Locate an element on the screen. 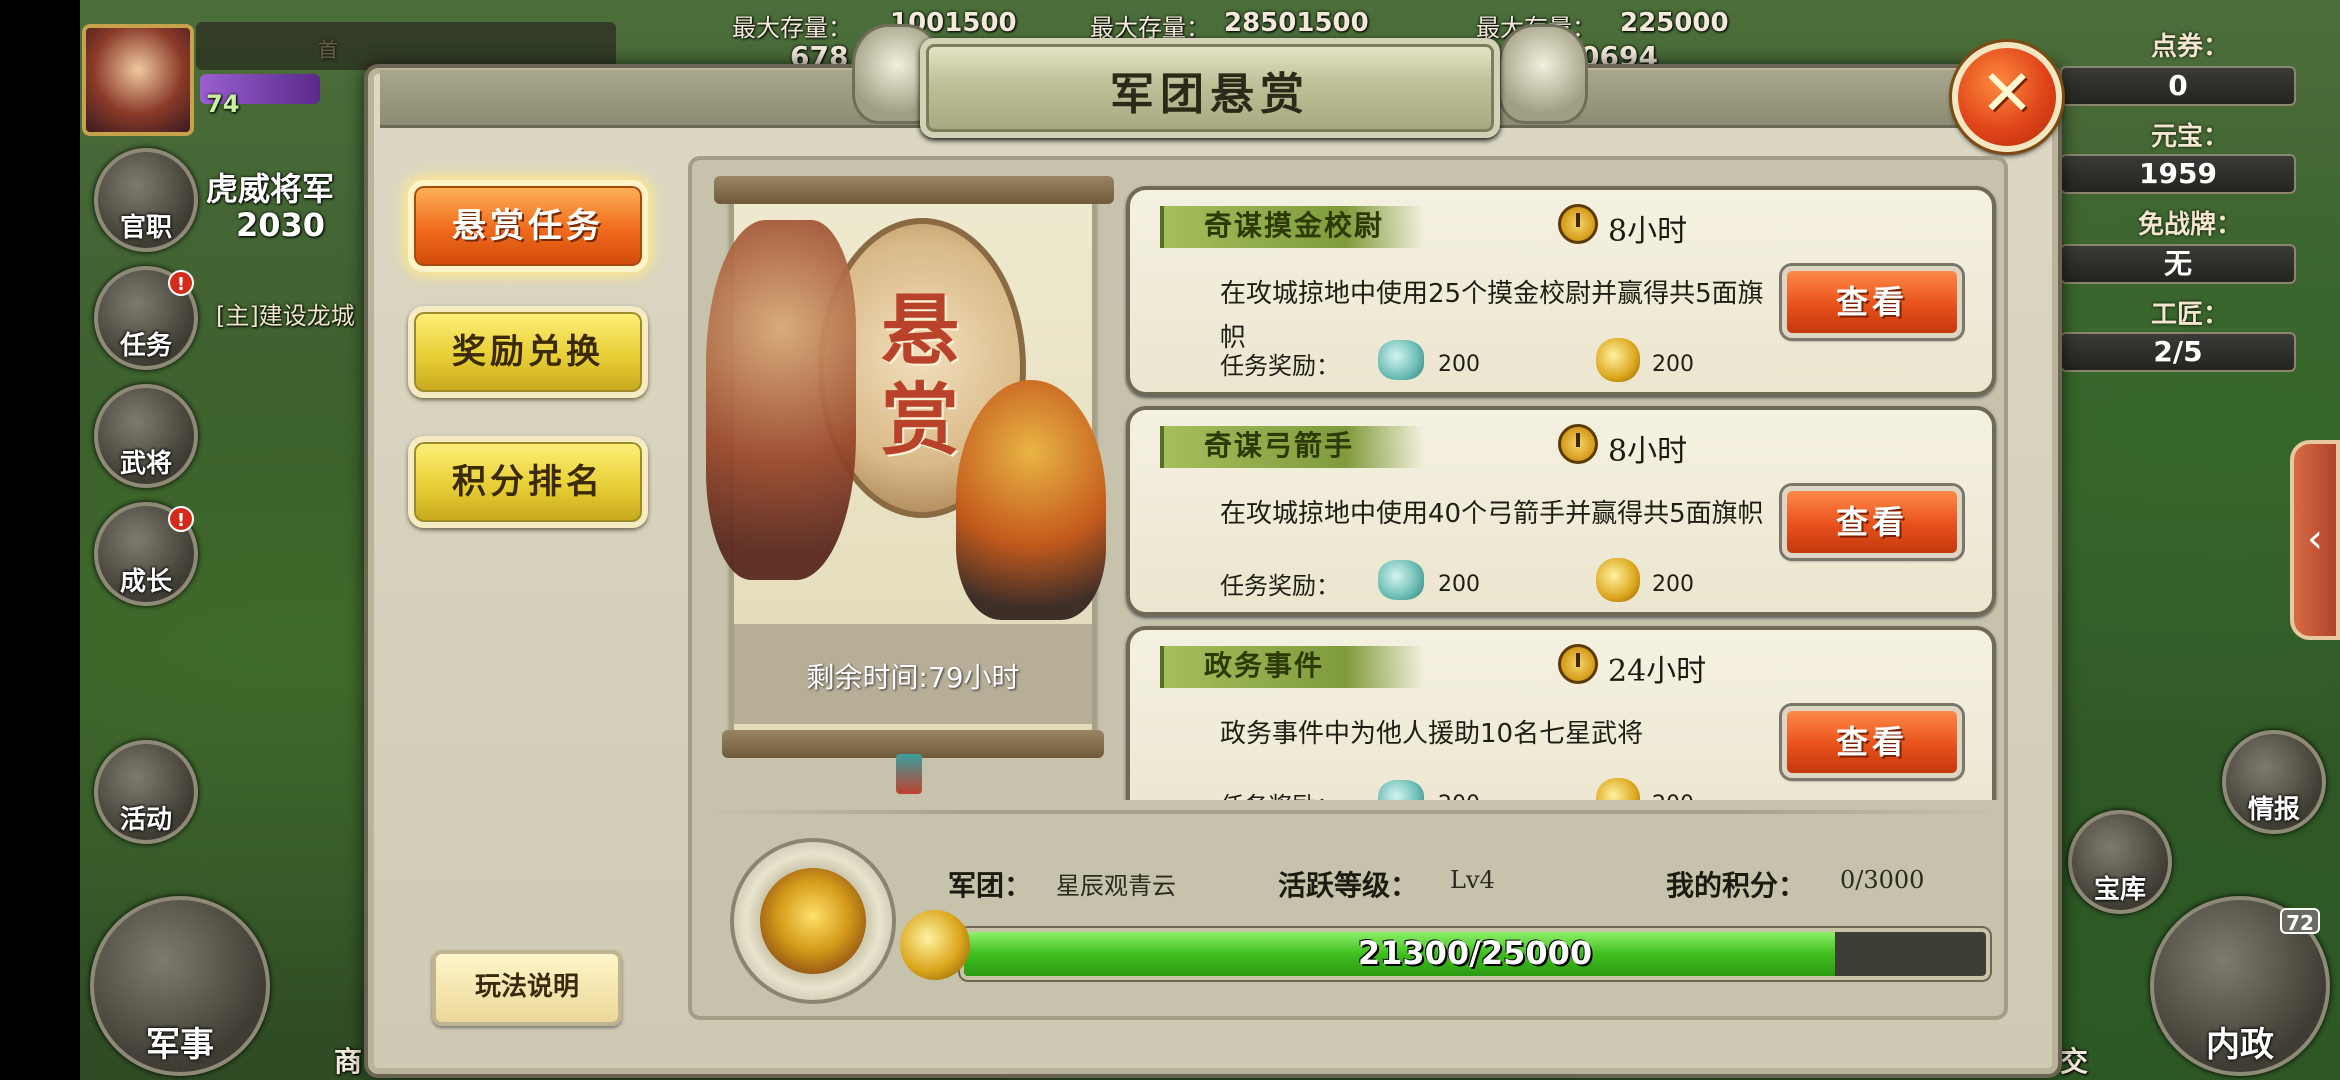  truce-value: 无 is located at coordinates (2178, 264).